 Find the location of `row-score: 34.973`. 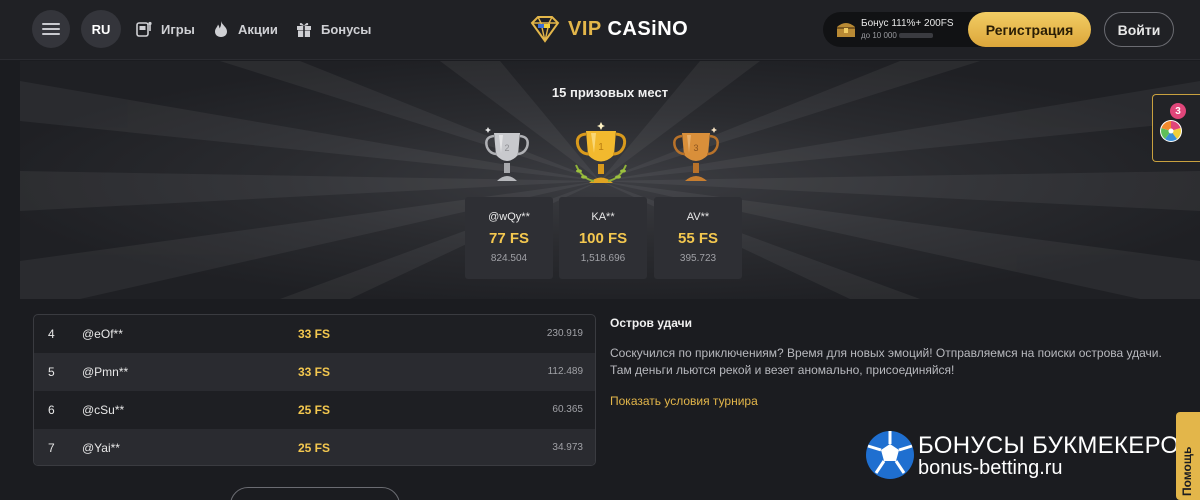

row-score: 34.973 is located at coordinates (567, 447).